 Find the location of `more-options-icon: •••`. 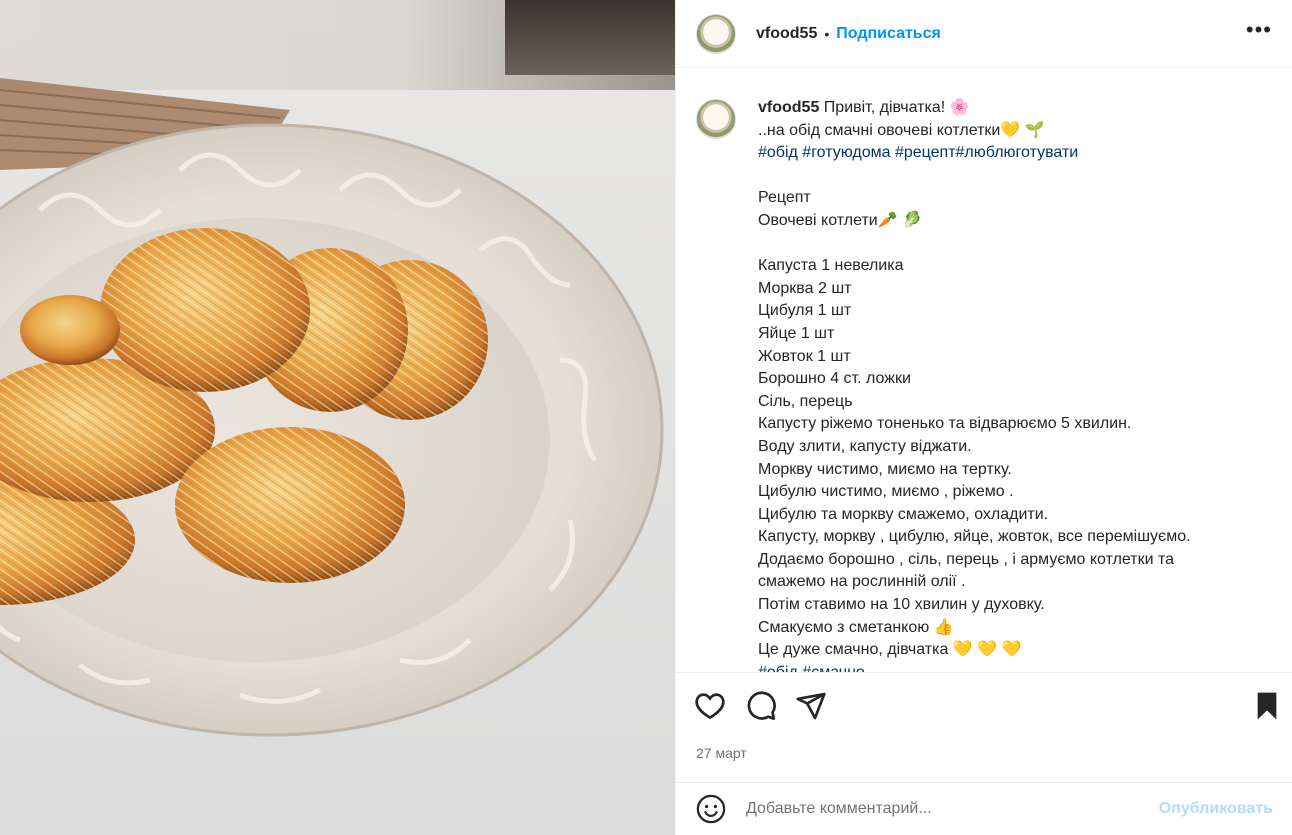

more-options-icon: ••• is located at coordinates (1259, 30).